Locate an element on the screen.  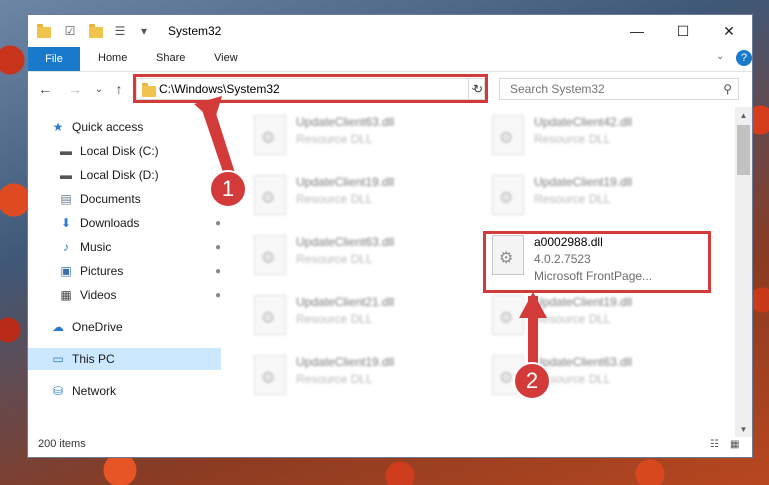
sidebar-item-label: Downloads is located at coordinates (110, 223).